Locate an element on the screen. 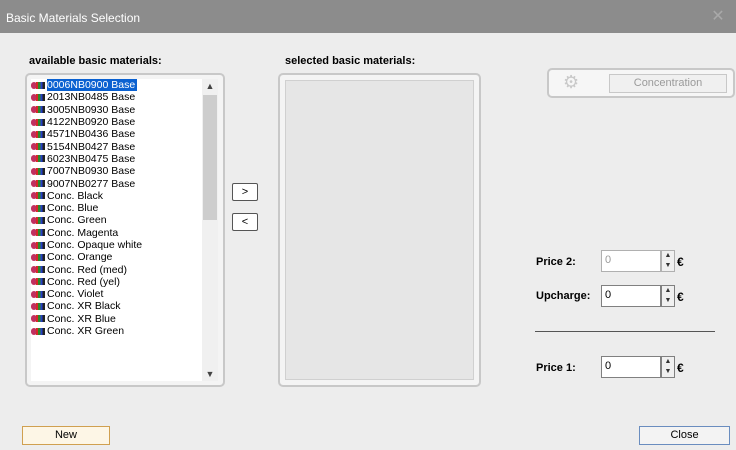  list-item-label: 3005NB0930 Base is located at coordinates (91, 109).